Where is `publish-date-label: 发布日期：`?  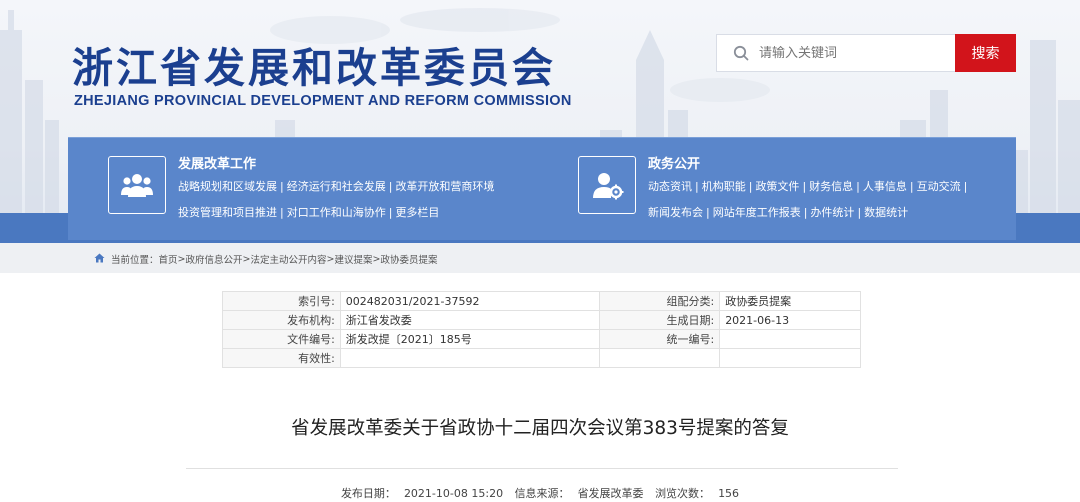
publish-date-label: 发布日期： is located at coordinates (368, 493).